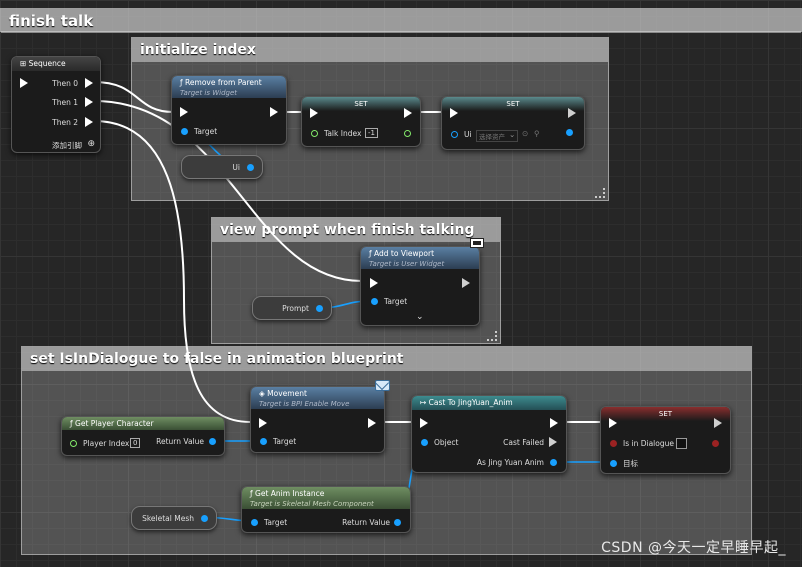 The height and width of the screenshot is (567, 802). Describe the element at coordinates (319, 308) in the screenshot. I see `prompt-variable-pin` at that location.